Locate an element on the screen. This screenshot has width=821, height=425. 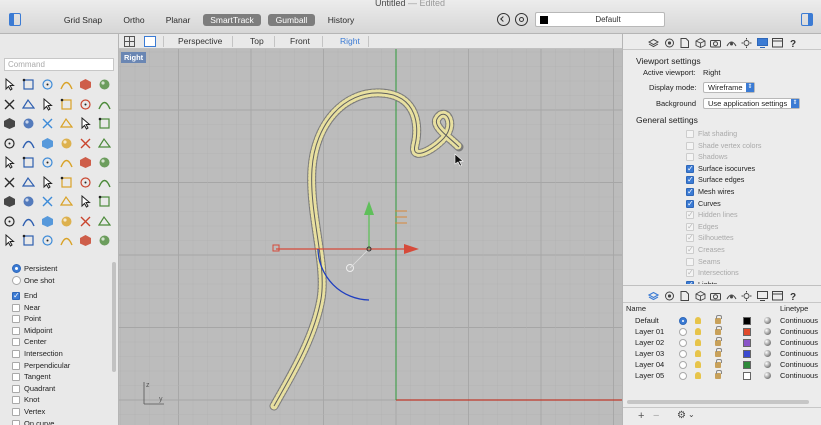
document-icon is located at coordinates (684, 296).